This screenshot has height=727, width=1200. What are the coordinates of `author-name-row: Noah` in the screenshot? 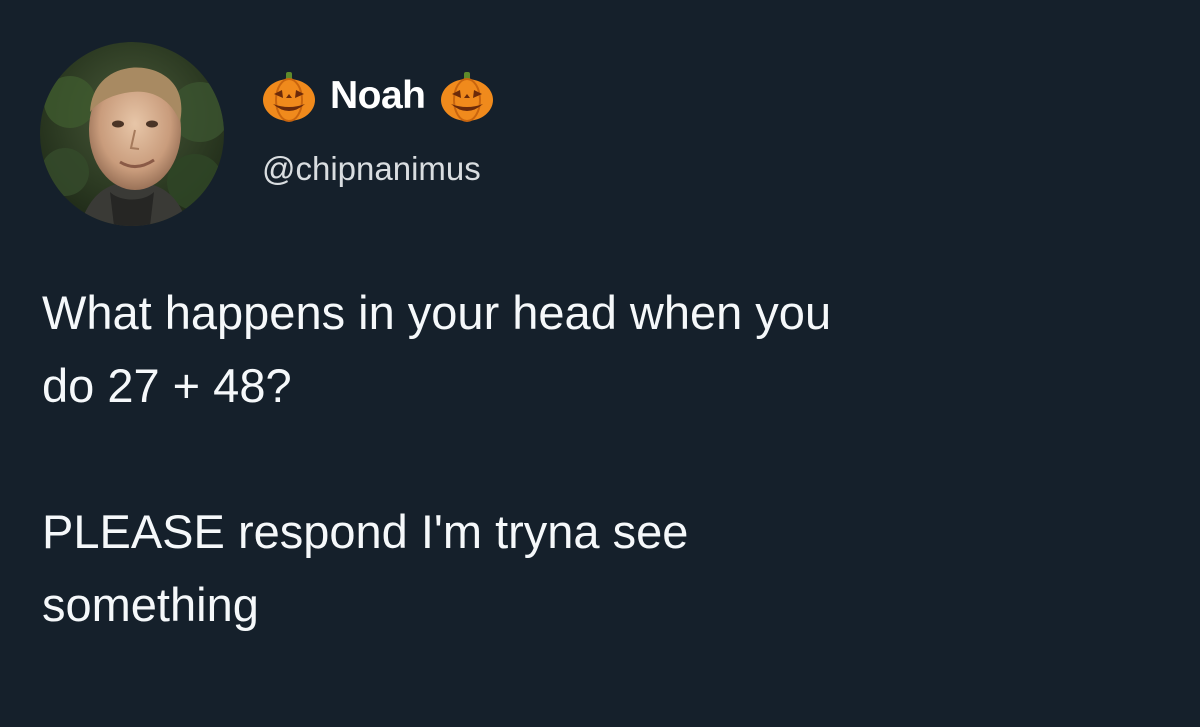 It's located at (378, 96).